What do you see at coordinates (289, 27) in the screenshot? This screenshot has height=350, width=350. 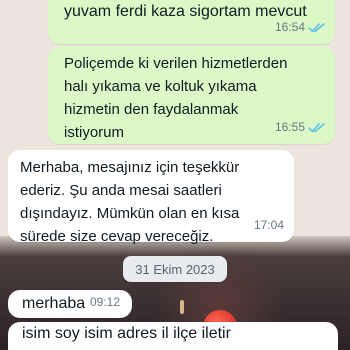 I see `message-time: 16:54` at bounding box center [289, 27].